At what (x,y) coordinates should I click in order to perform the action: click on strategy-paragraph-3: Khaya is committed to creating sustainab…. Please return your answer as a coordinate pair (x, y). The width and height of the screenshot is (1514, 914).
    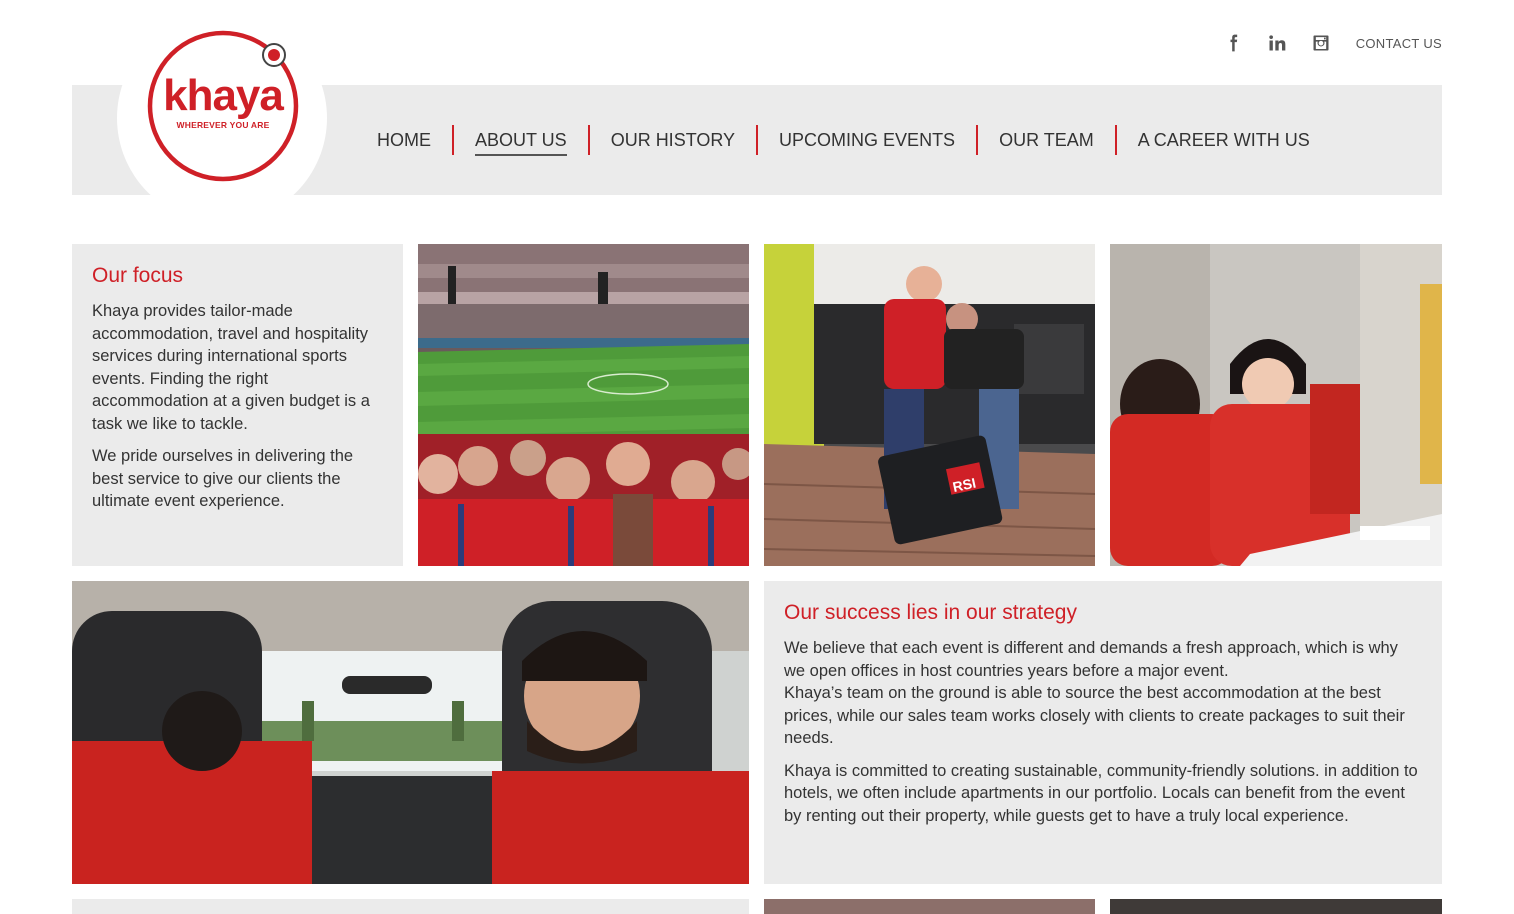
    Looking at the image, I should click on (1101, 793).